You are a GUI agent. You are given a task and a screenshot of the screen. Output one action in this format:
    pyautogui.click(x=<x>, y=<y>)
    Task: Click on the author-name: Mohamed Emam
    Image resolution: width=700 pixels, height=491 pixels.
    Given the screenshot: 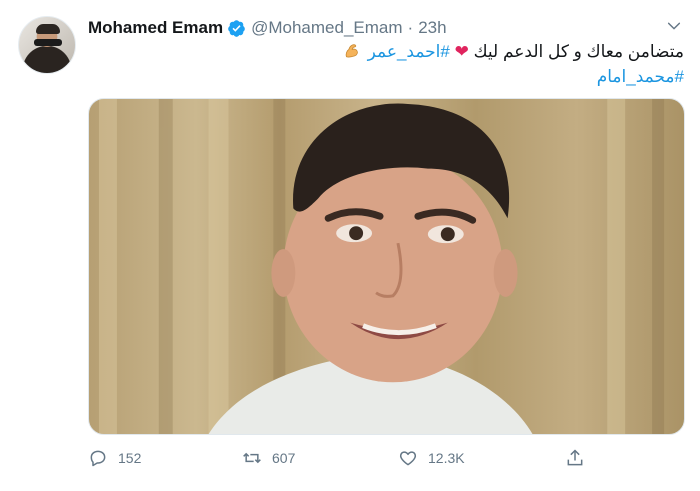 What is the action you would take?
    pyautogui.click(x=155, y=28)
    